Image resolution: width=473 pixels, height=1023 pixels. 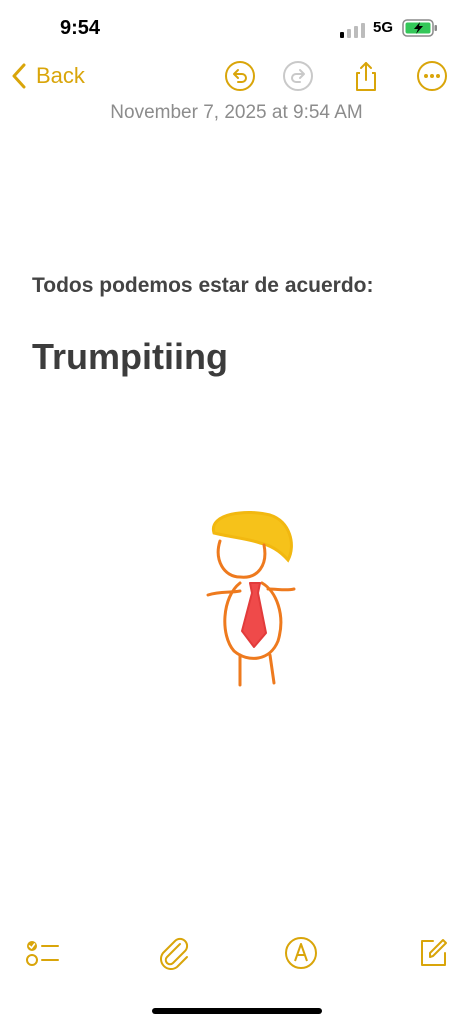 I want to click on note-date: November 7, 2025 at 9:54 AM, so click(x=236, y=112).